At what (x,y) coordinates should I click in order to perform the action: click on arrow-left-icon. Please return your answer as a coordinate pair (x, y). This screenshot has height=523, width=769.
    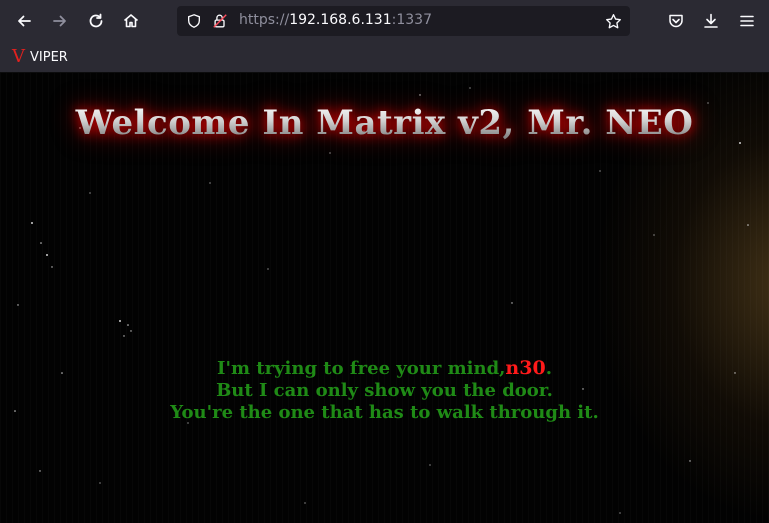
    Looking at the image, I should click on (24, 21).